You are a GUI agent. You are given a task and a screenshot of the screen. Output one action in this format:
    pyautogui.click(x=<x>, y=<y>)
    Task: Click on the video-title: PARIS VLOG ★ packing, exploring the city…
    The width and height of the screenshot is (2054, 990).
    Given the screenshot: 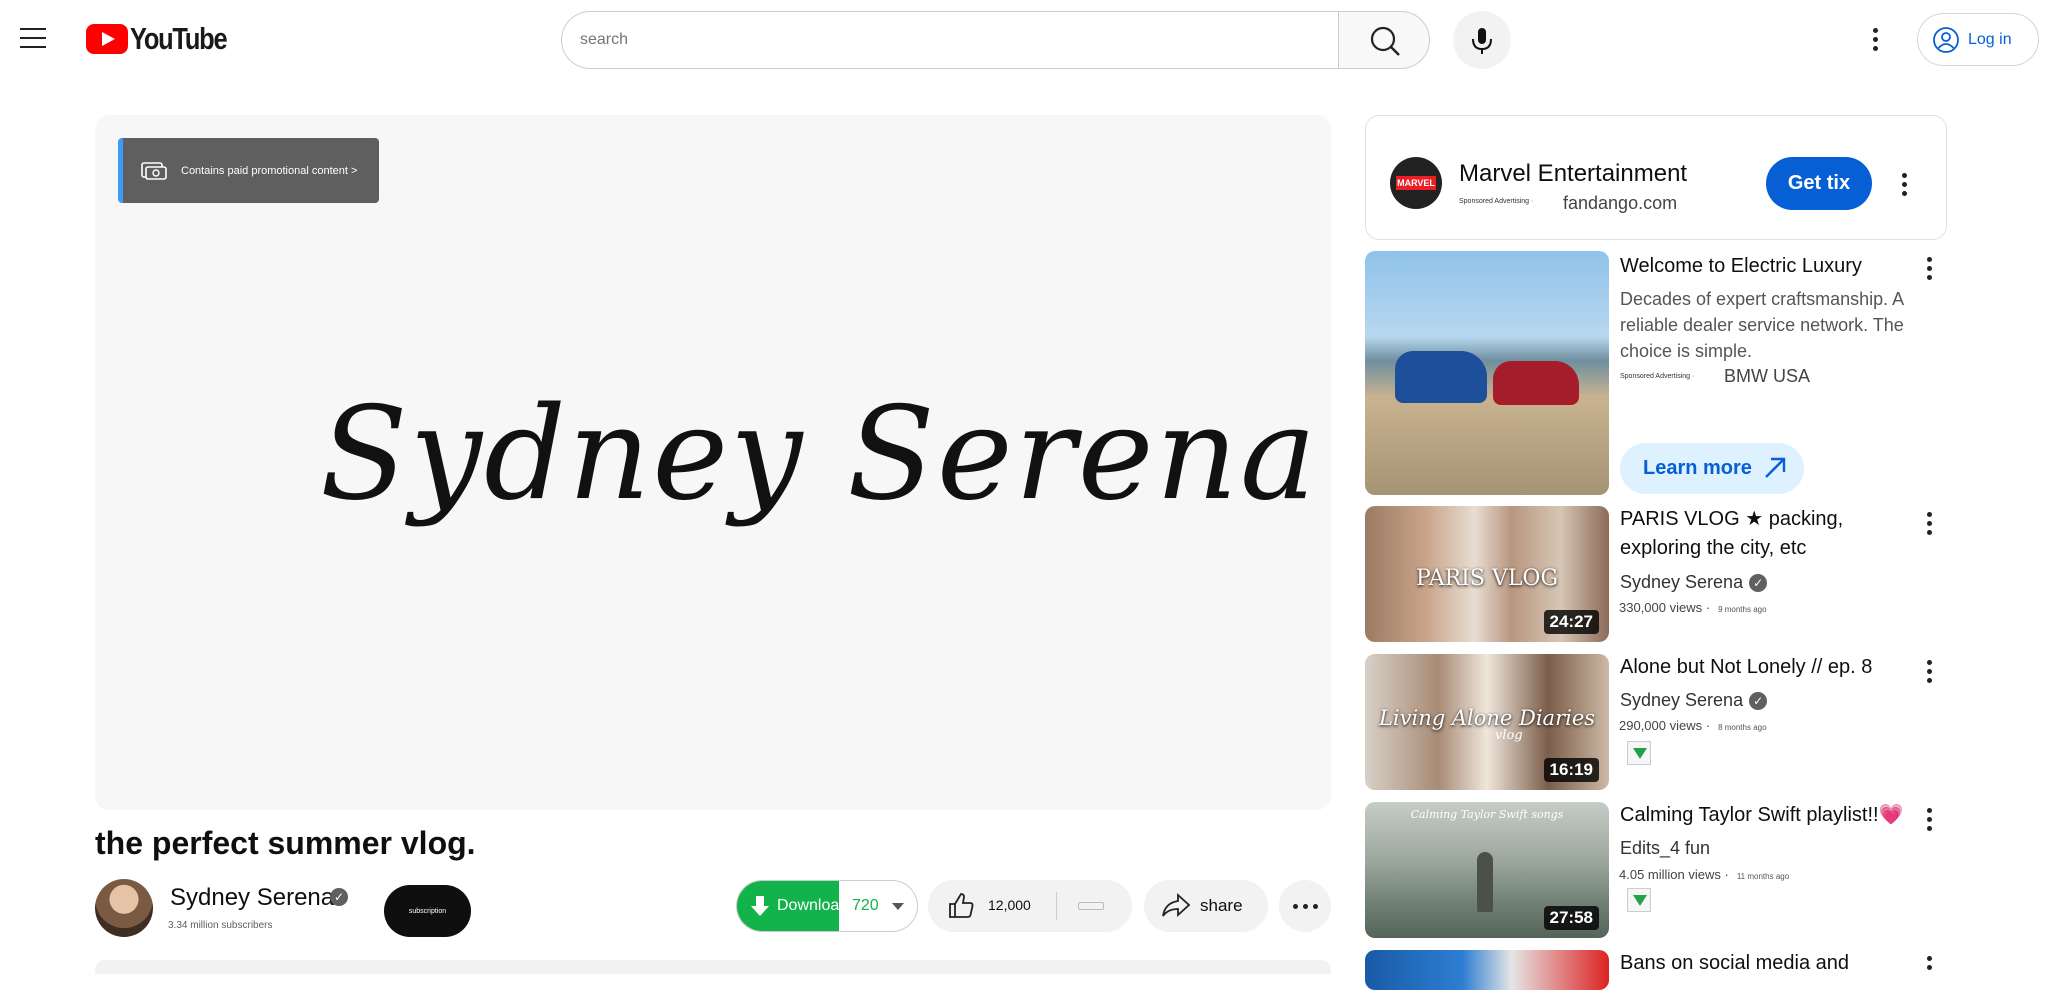 What is the action you would take?
    pyautogui.click(x=1765, y=534)
    